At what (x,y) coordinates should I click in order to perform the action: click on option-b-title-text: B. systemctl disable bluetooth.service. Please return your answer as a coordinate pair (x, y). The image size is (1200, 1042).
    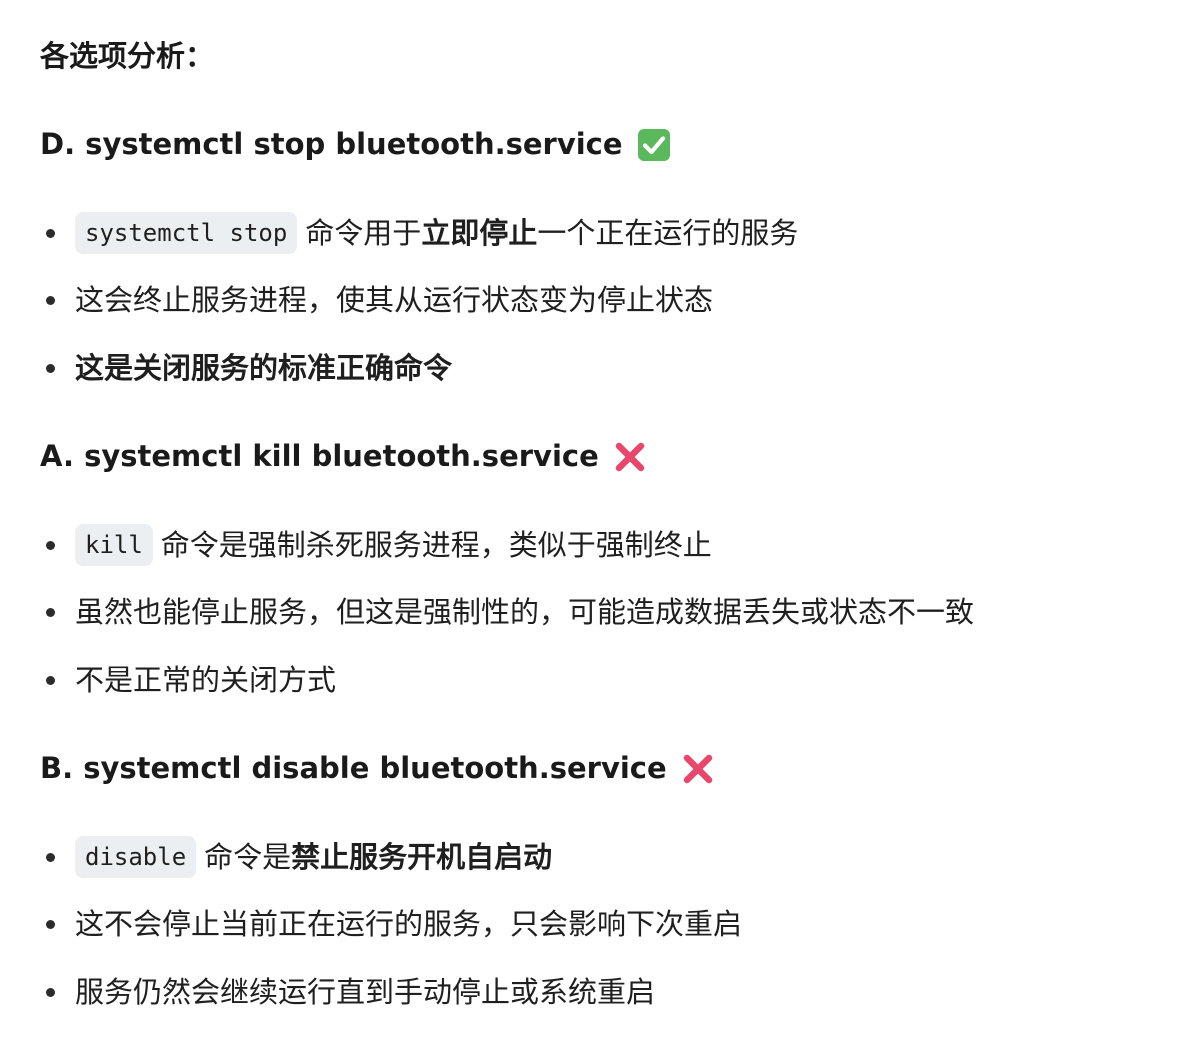
    Looking at the image, I should click on (353, 768).